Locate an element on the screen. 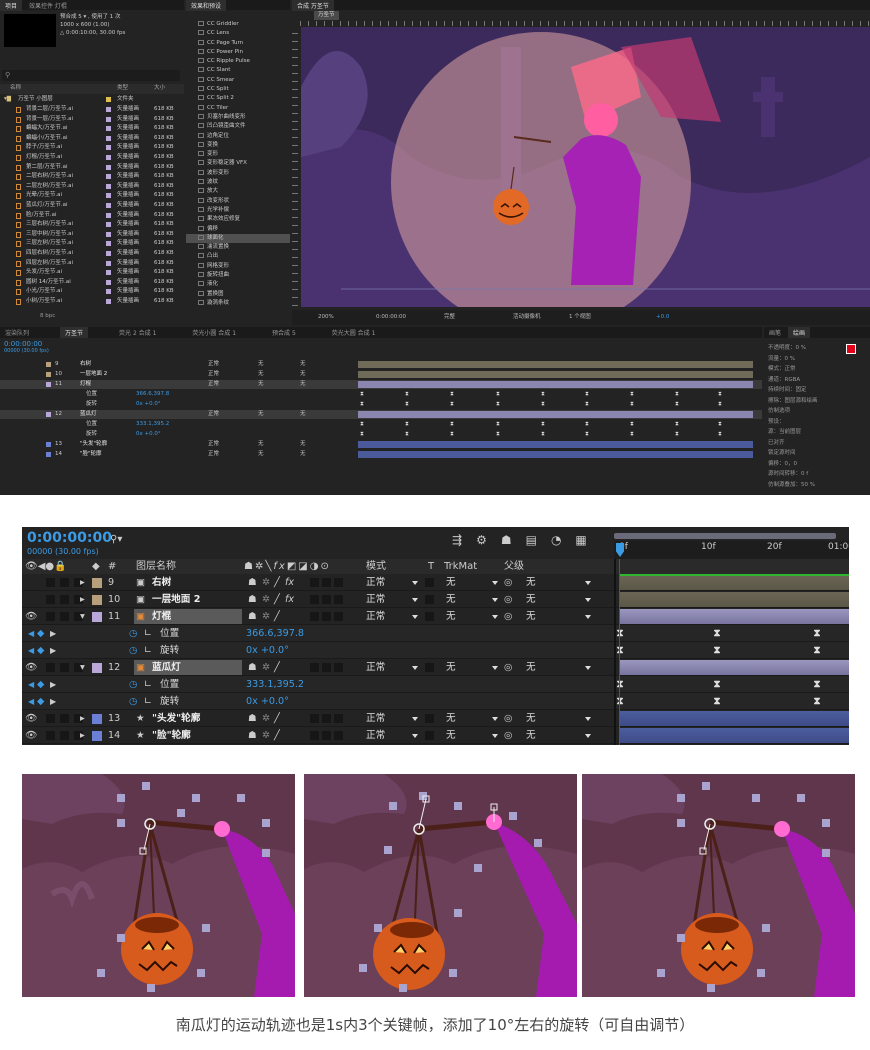 The image size is (870, 1050). label-color-swatch is located at coordinates (97, 719).